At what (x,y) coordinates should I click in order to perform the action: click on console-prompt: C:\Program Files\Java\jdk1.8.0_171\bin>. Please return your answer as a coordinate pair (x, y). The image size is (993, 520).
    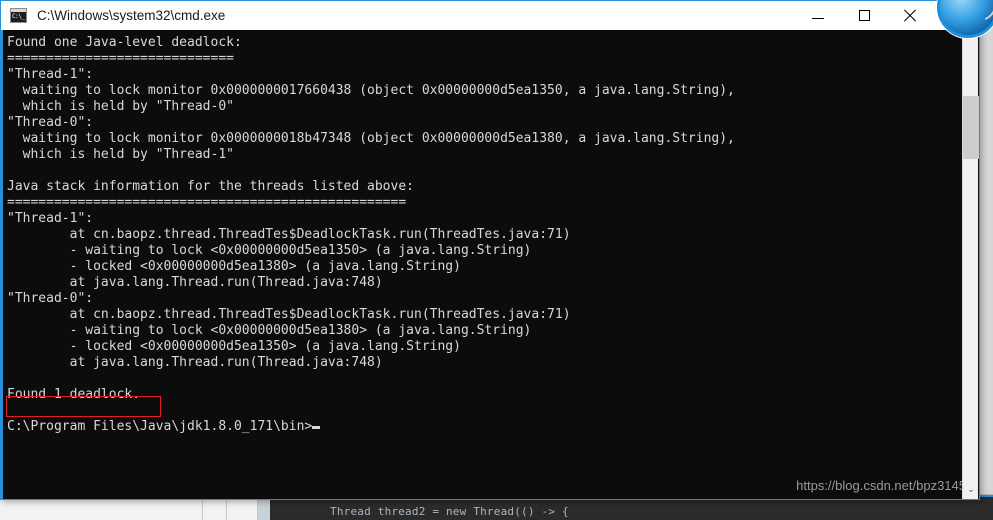
    Looking at the image, I should click on (159, 426).